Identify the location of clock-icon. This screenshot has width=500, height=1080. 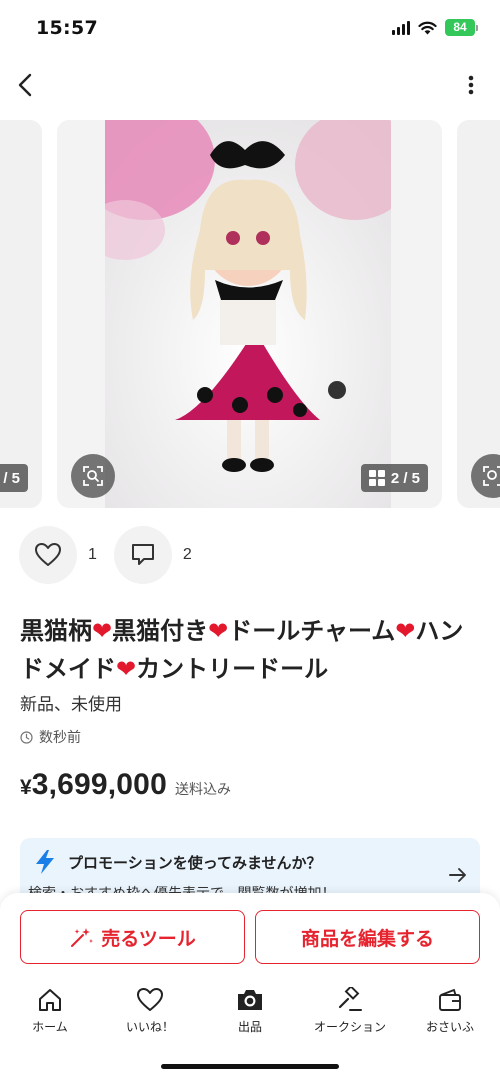
(26, 737).